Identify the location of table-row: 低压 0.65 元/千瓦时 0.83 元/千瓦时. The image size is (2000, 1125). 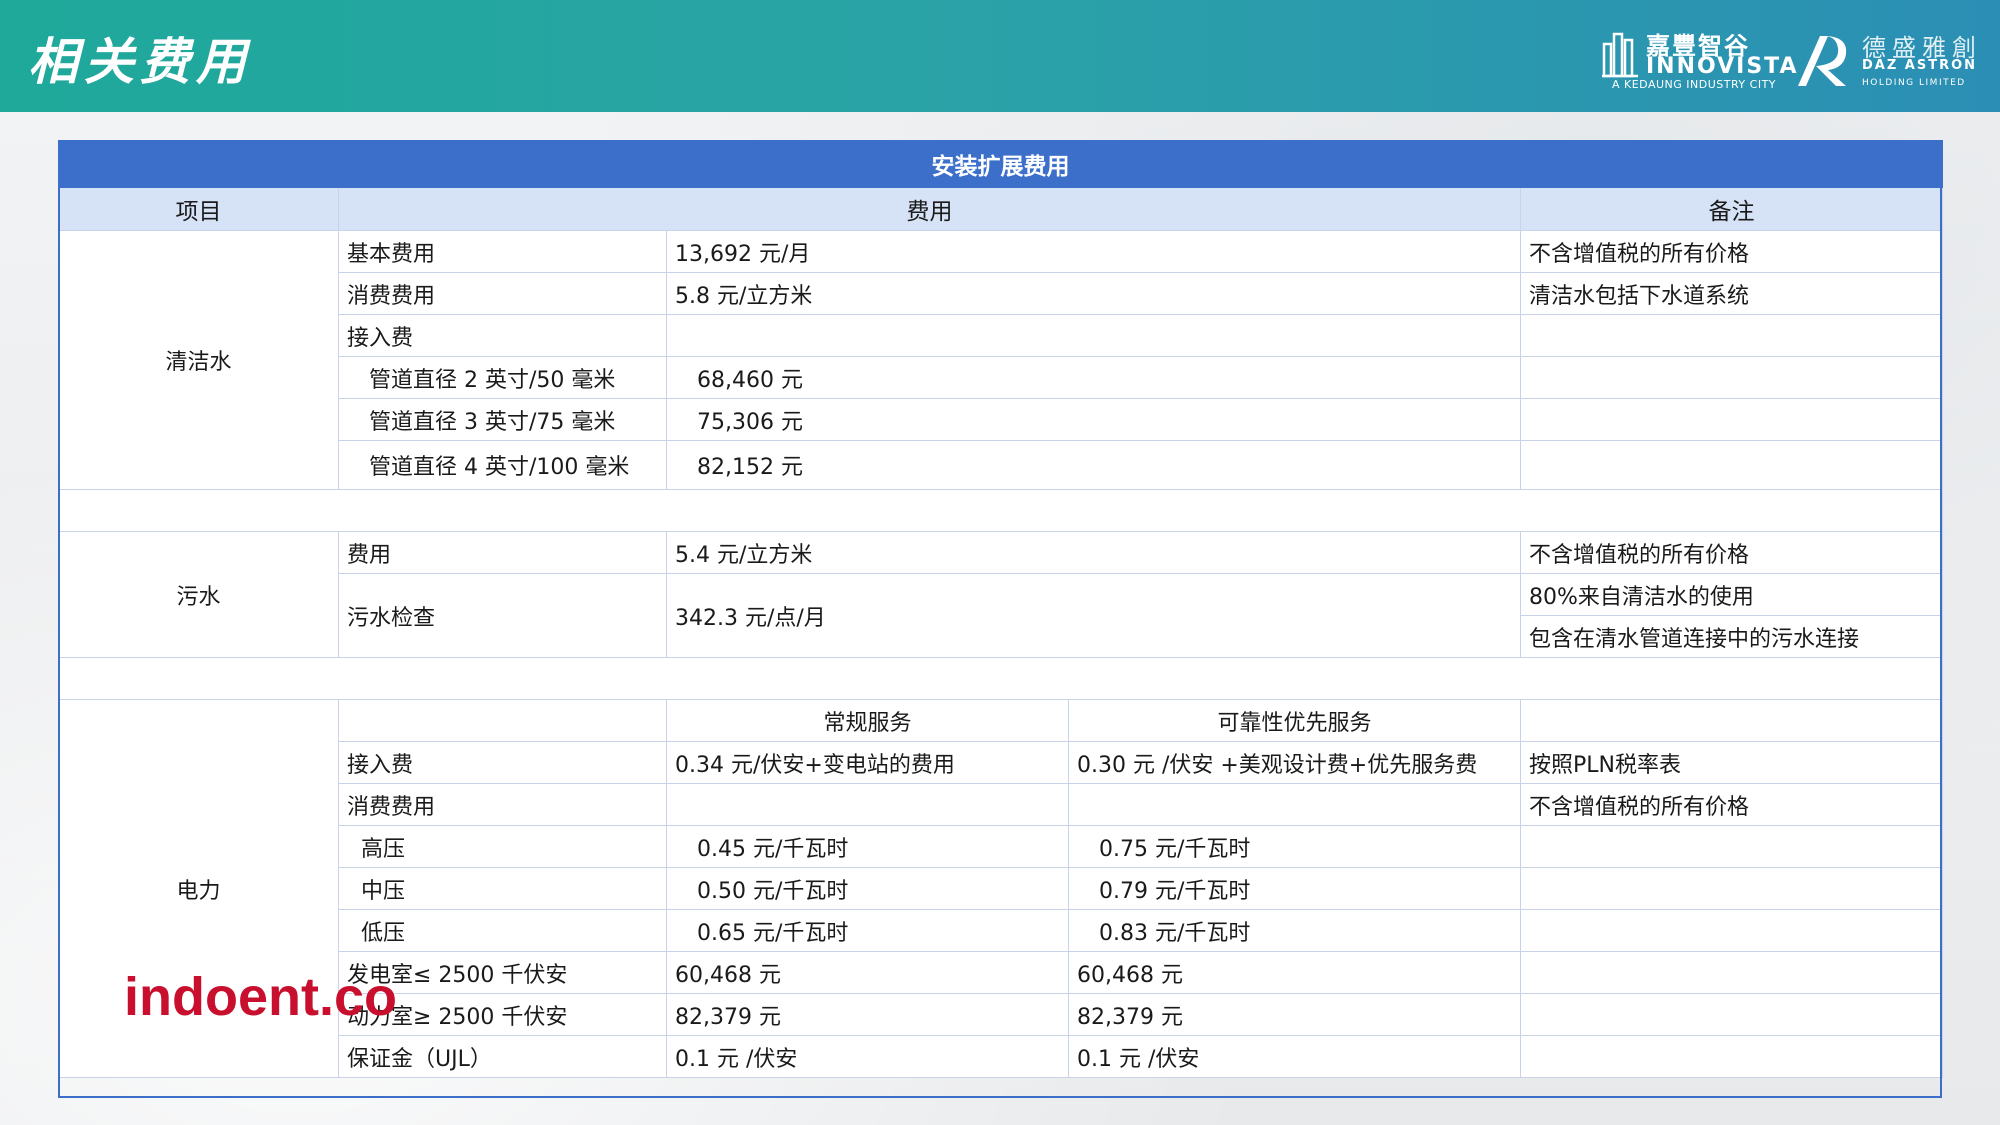
(1001, 930).